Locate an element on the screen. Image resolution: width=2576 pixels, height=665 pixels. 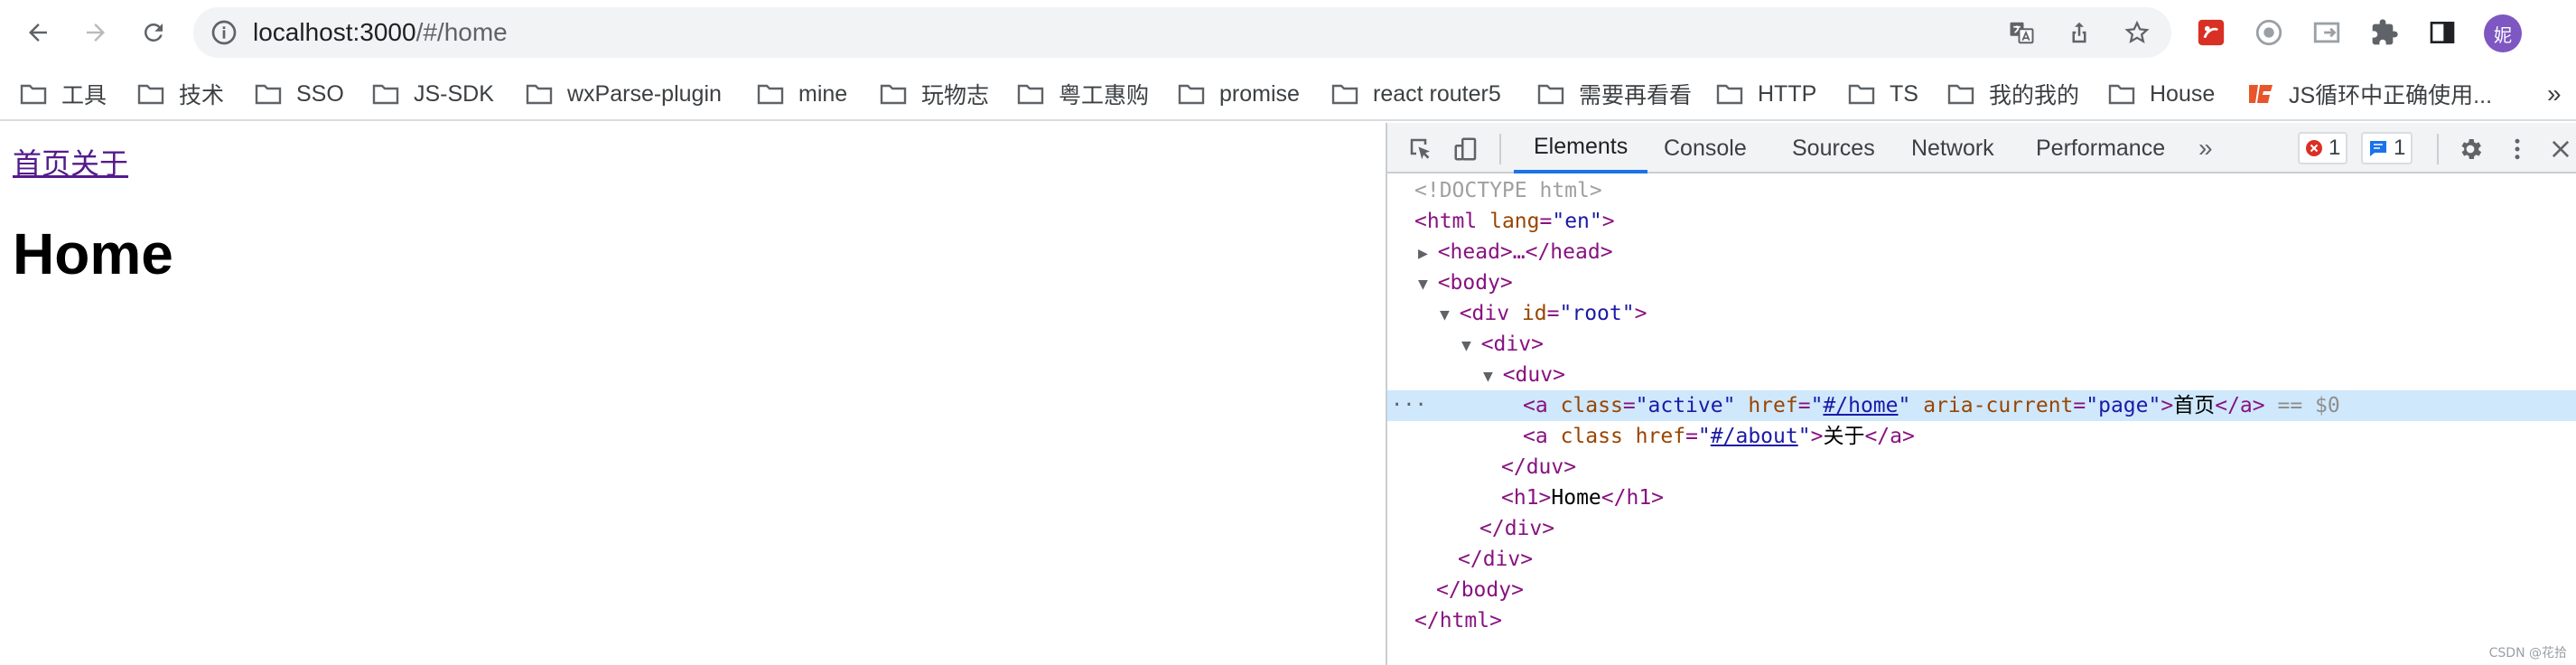
bookmark-folder: 我的我的 is located at coordinates (2013, 94).